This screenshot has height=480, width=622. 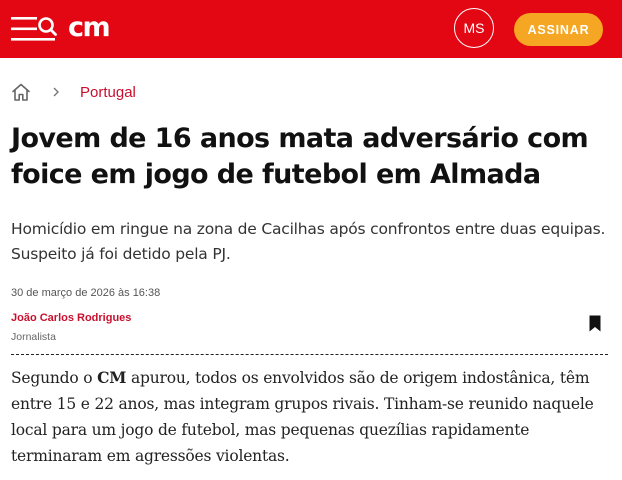 What do you see at coordinates (34, 29) in the screenshot?
I see `menu-icon` at bounding box center [34, 29].